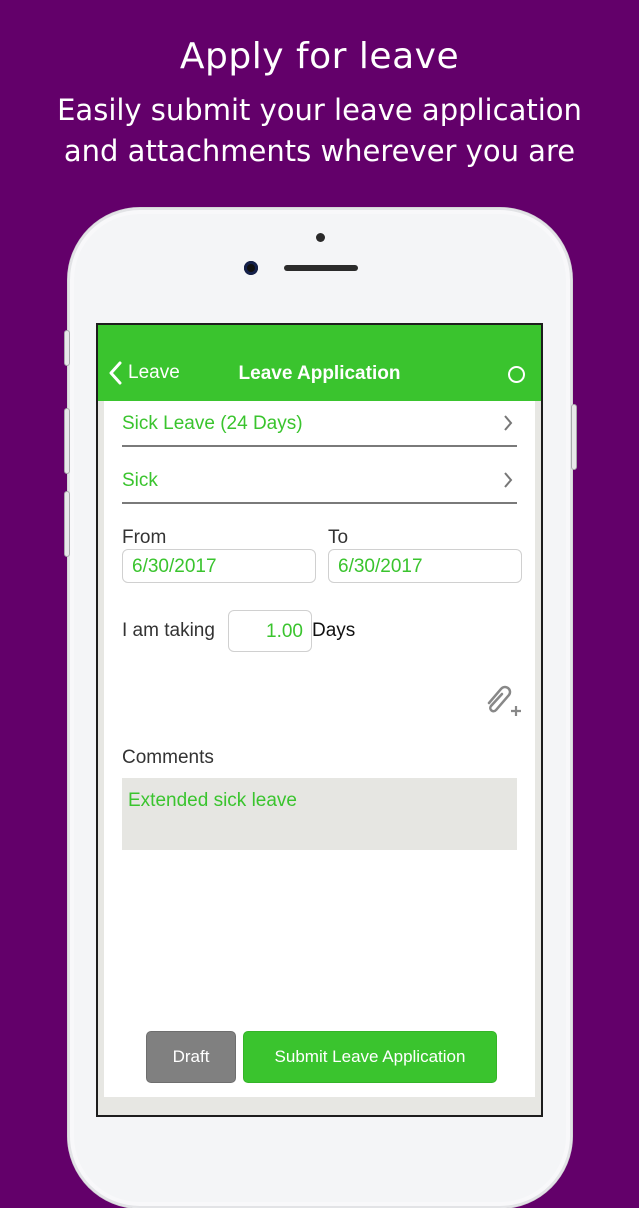 This screenshot has width=639, height=1208. I want to click on earpiece-speaker, so click(321, 268).